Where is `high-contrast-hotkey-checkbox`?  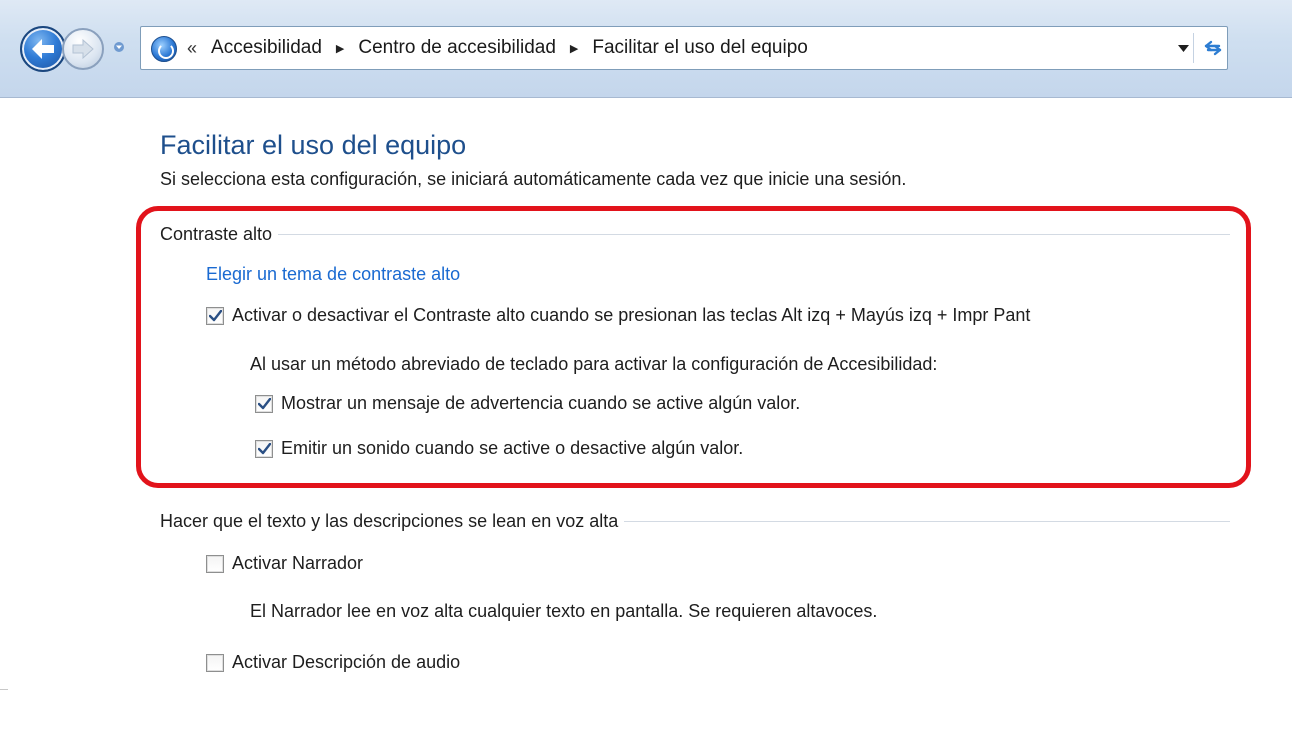
high-contrast-hotkey-checkbox is located at coordinates (215, 315).